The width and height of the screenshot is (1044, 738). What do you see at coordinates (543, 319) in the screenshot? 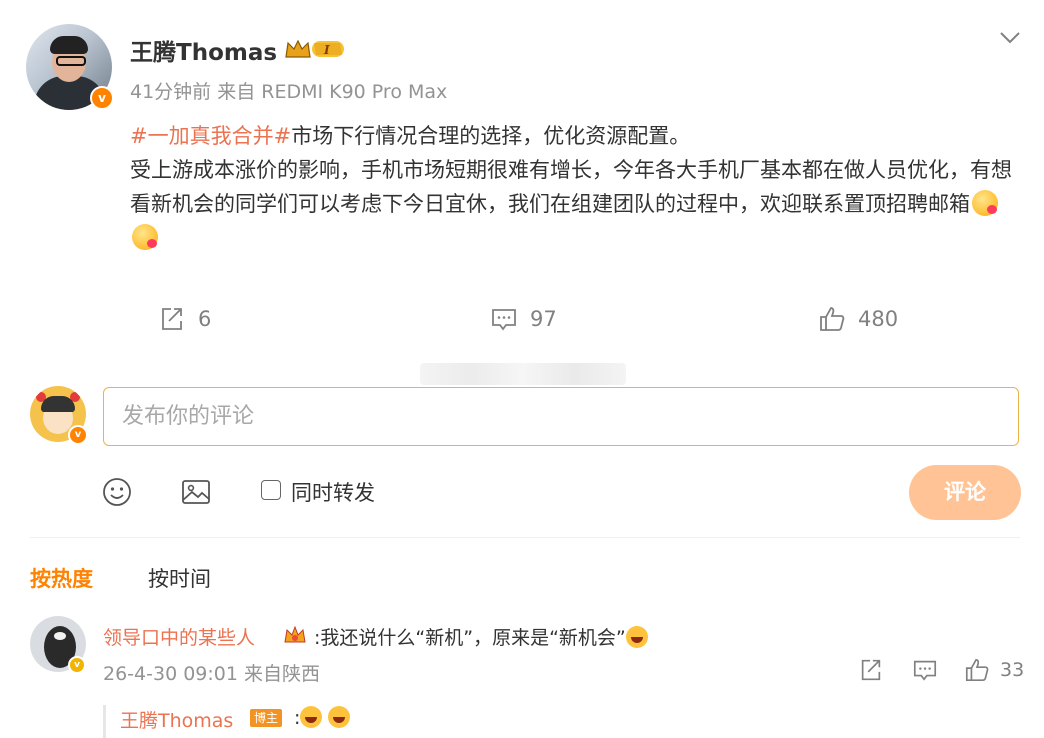
I see `comment-count: 97` at bounding box center [543, 319].